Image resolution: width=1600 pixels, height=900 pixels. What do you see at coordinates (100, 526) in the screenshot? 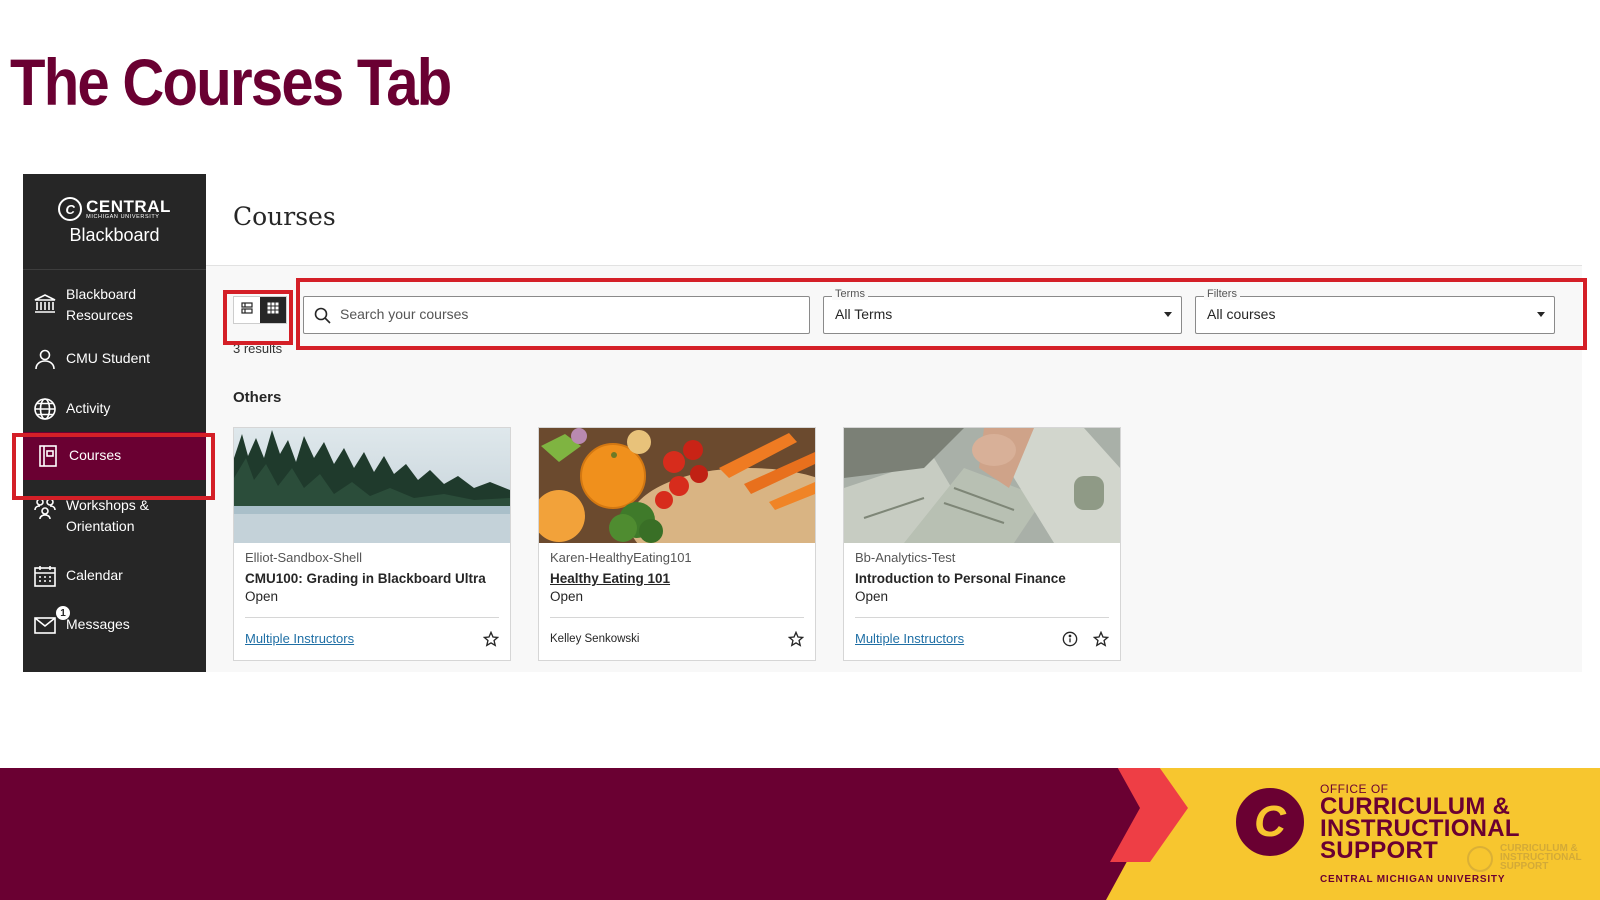
I see `sidebar-item-label: Orientation` at bounding box center [100, 526].